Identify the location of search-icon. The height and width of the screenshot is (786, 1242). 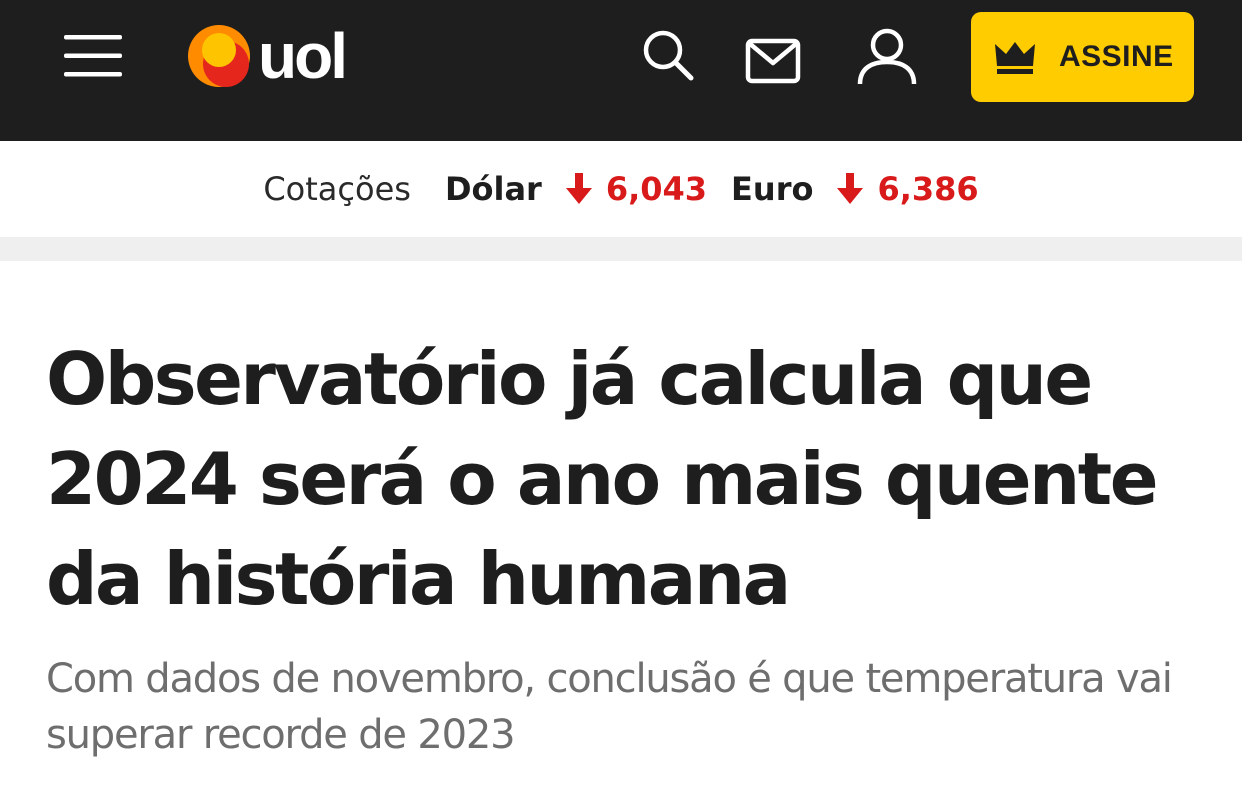
(668, 55).